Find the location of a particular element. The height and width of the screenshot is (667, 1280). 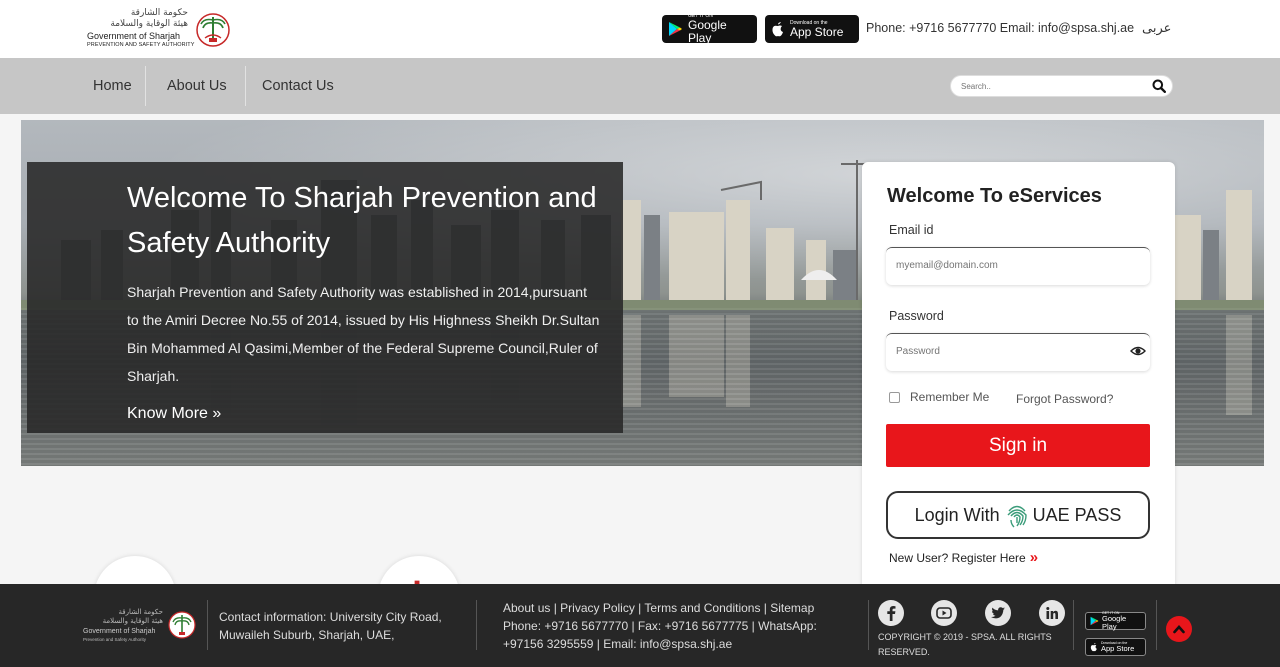

search-input is located at coordinates (1051, 86).